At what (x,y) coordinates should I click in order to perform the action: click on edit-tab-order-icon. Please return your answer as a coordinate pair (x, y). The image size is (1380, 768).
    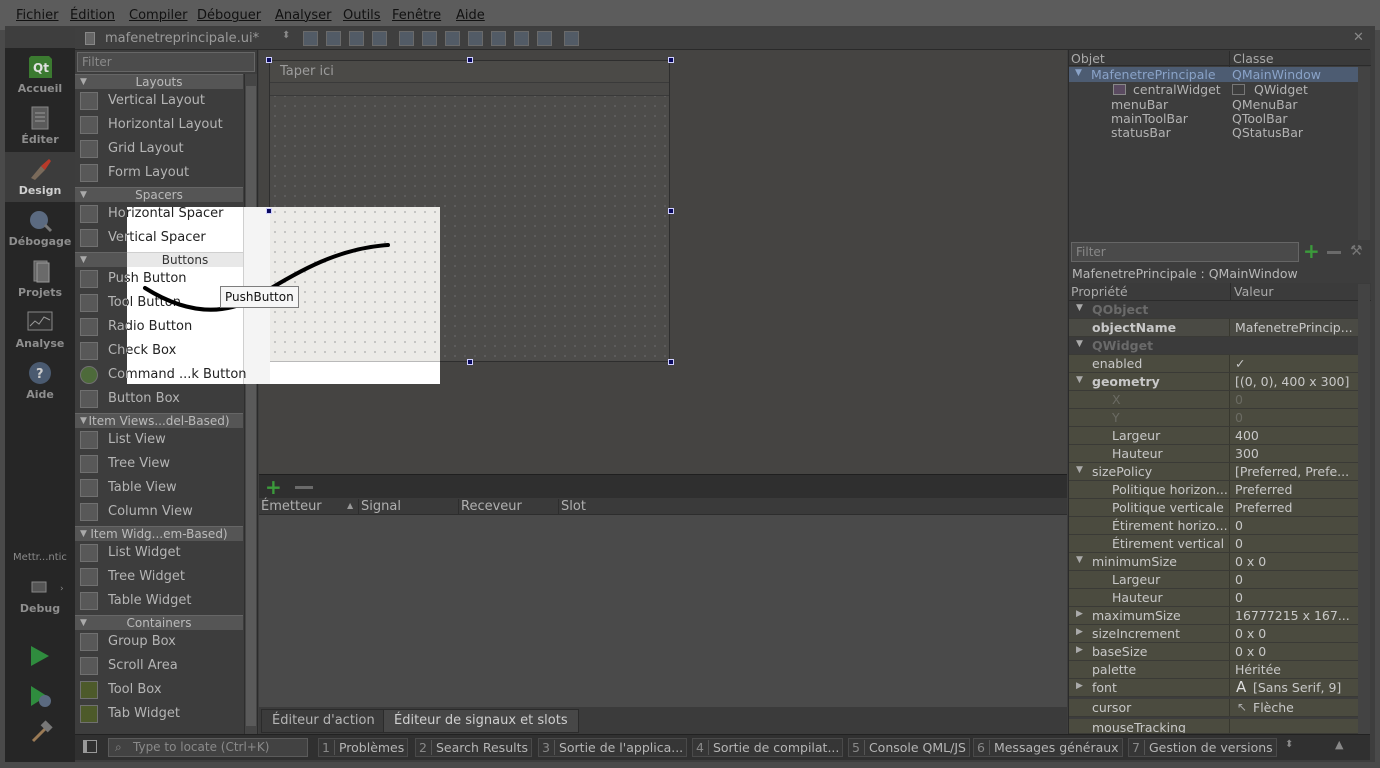
    Looking at the image, I should click on (379, 38).